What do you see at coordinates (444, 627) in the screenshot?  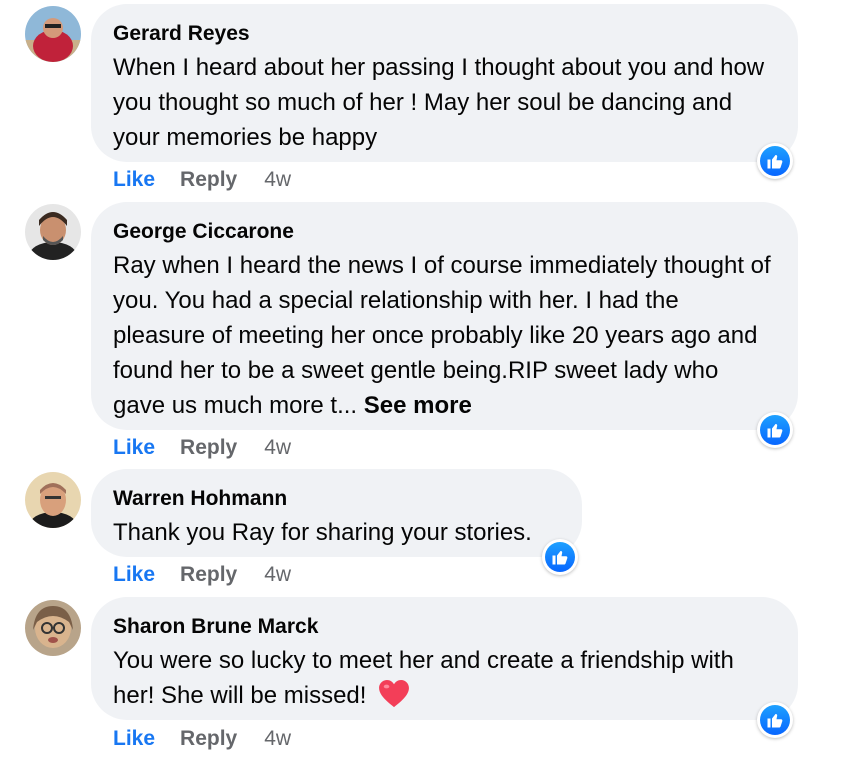 I see `comment-author: Sharon Brune Marck` at bounding box center [444, 627].